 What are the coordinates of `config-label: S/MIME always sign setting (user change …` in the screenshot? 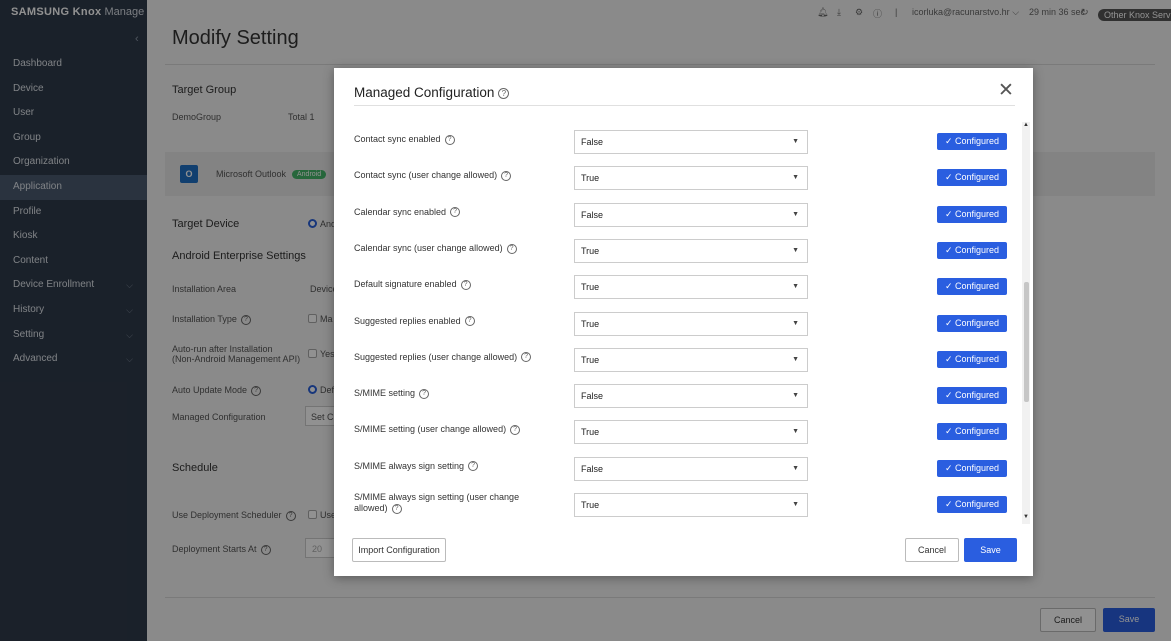 It's located at (449, 503).